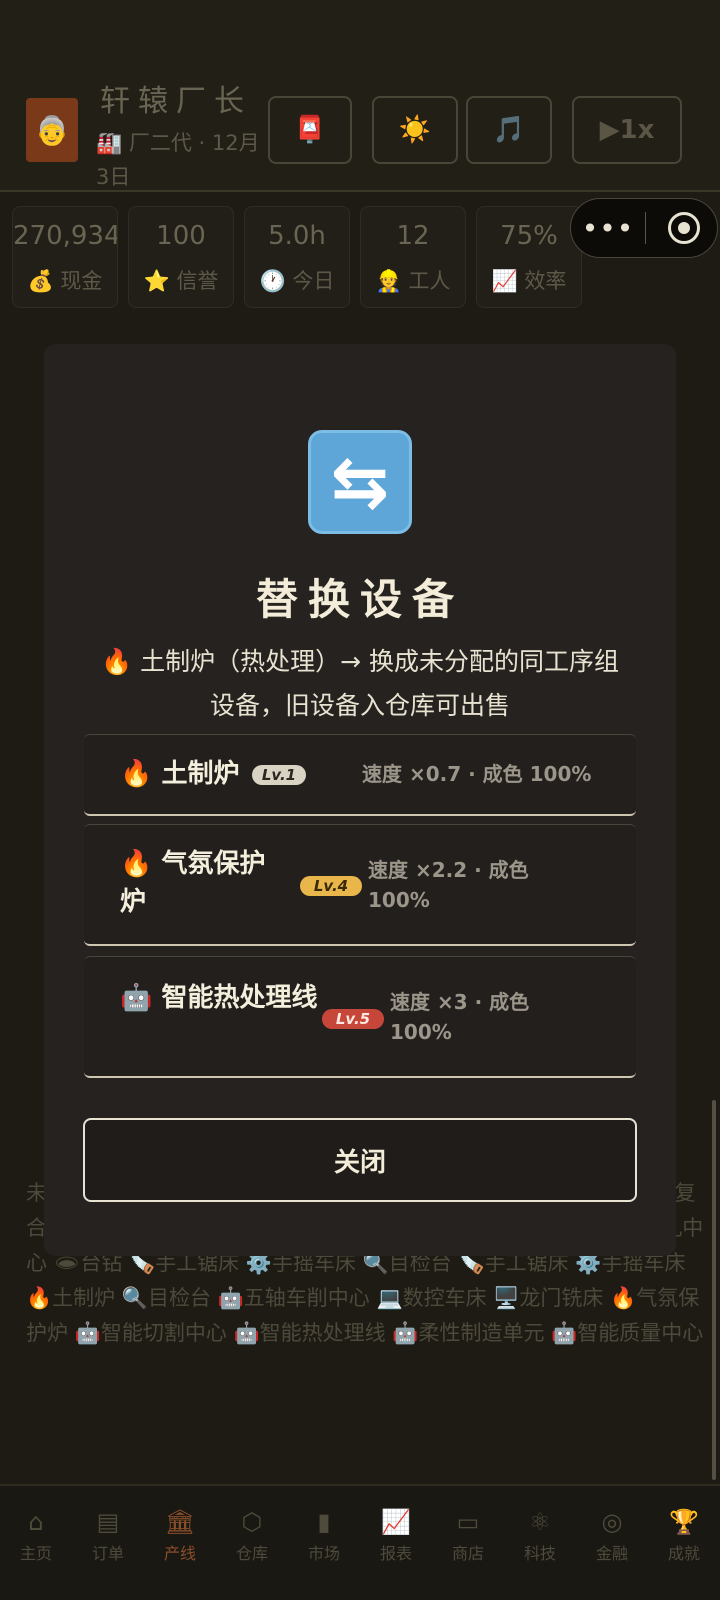 The image size is (720, 1600). I want to click on tab-achievements: 🏆 成就, so click(684, 1543).